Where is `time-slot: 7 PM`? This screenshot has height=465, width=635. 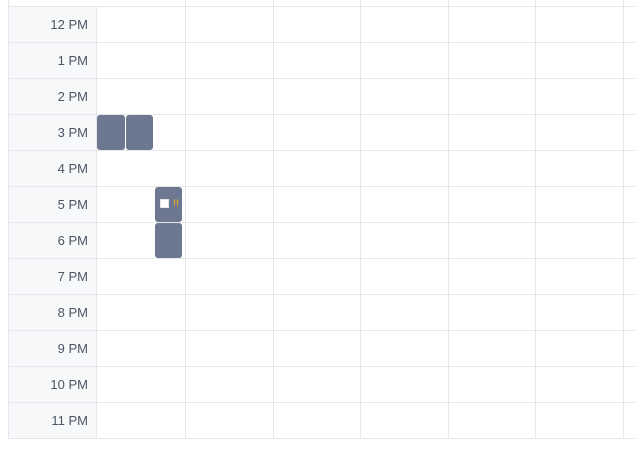
time-slot: 7 PM is located at coordinates (52, 276).